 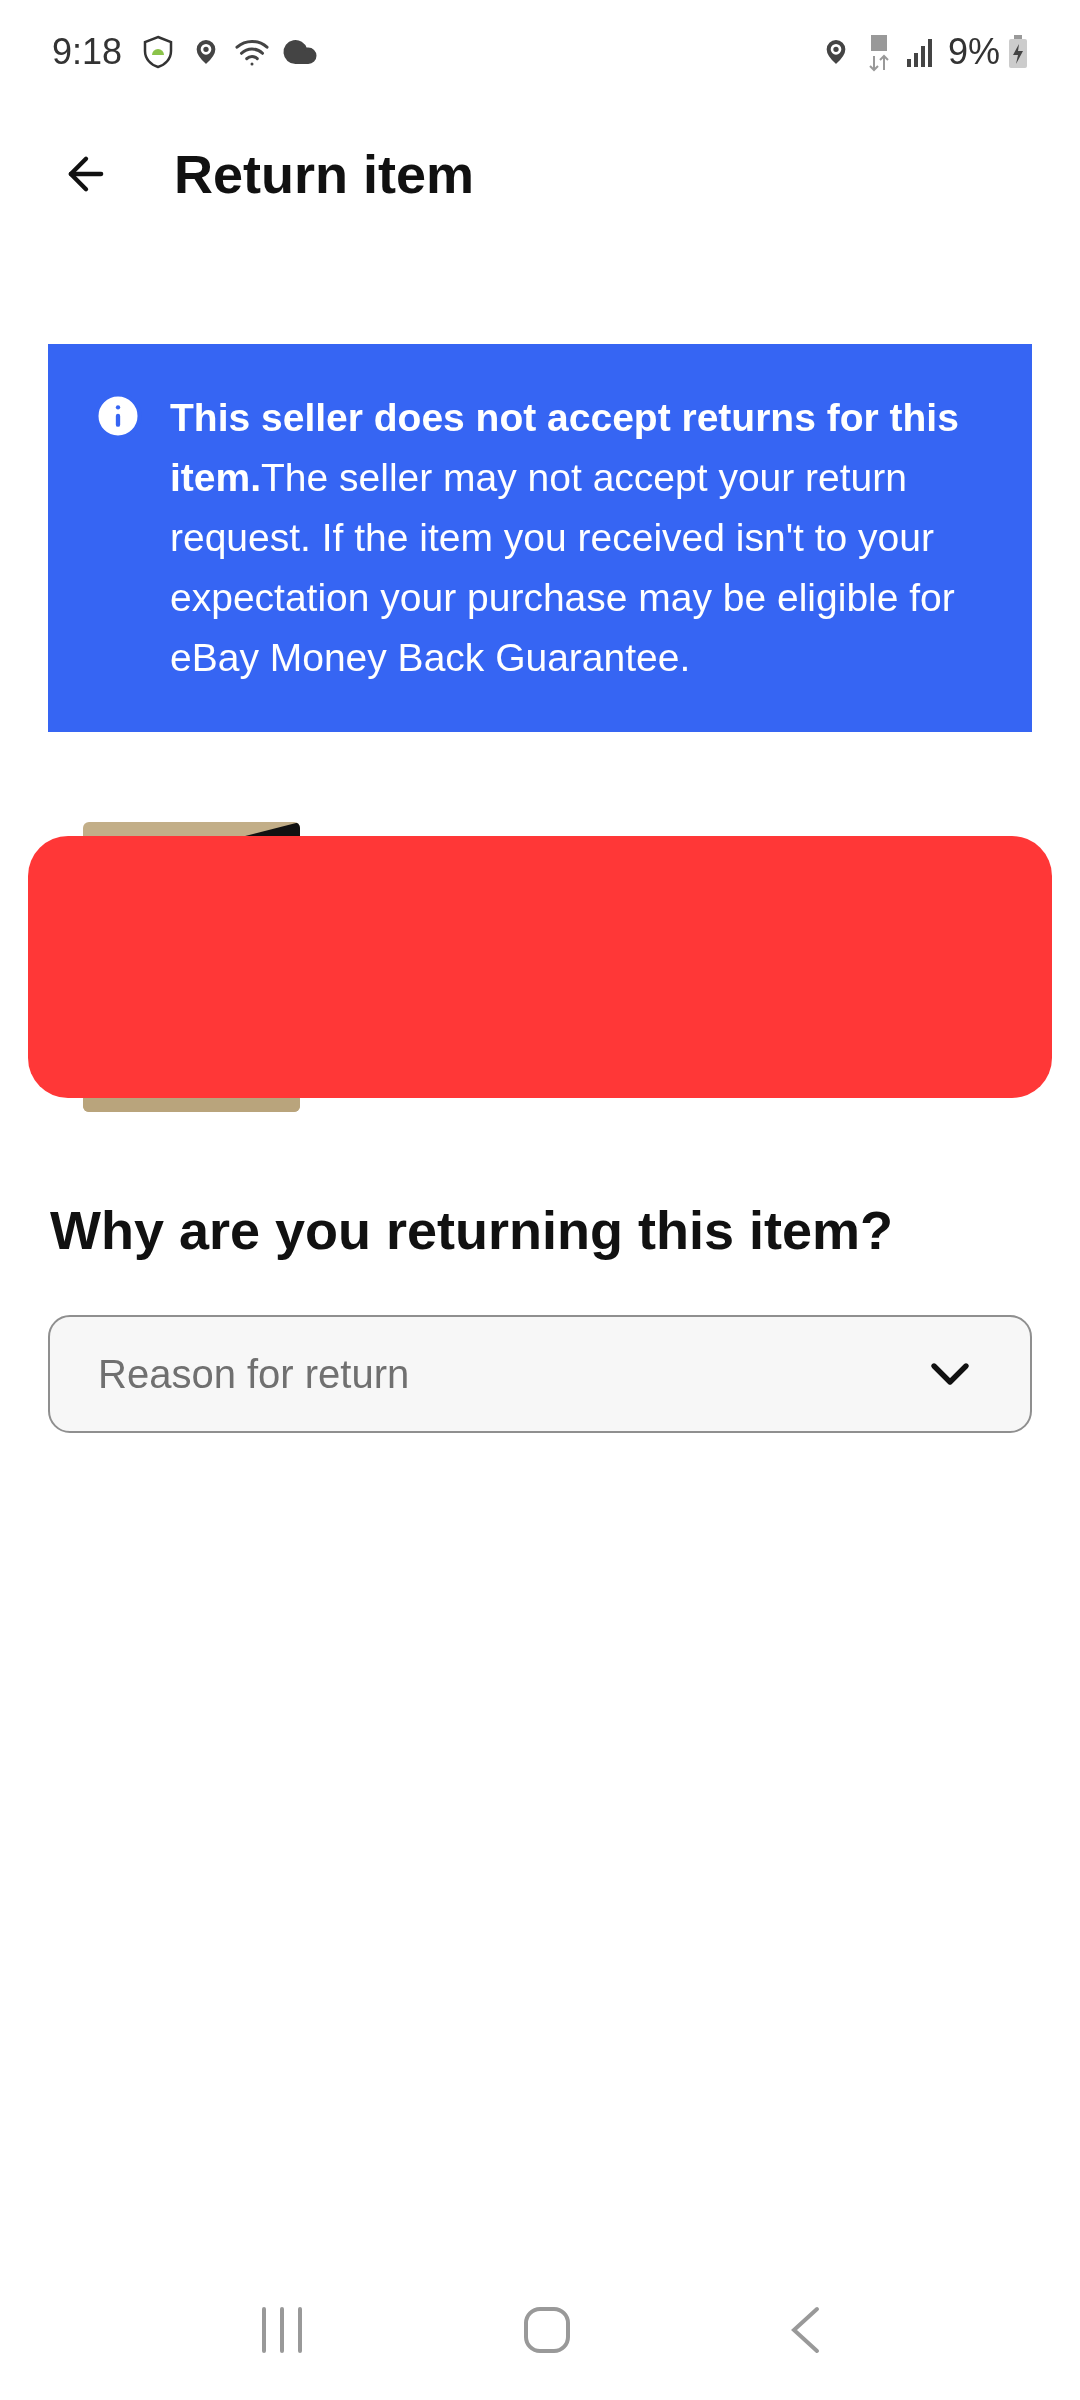 What do you see at coordinates (472, 1230) in the screenshot?
I see `question-heading: Why are you returning this item?` at bounding box center [472, 1230].